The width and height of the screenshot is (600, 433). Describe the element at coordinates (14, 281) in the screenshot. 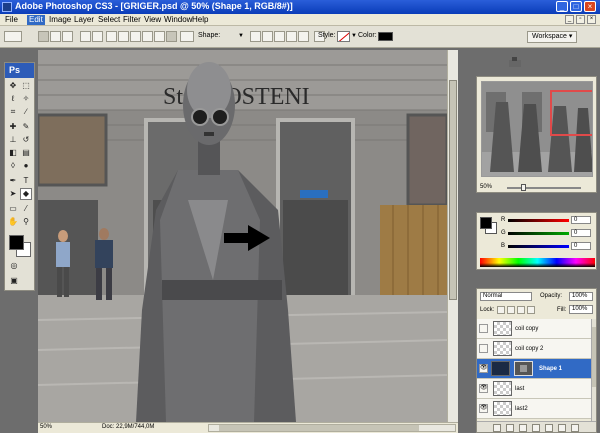

I see `screen-mode-icon: ▣` at that location.